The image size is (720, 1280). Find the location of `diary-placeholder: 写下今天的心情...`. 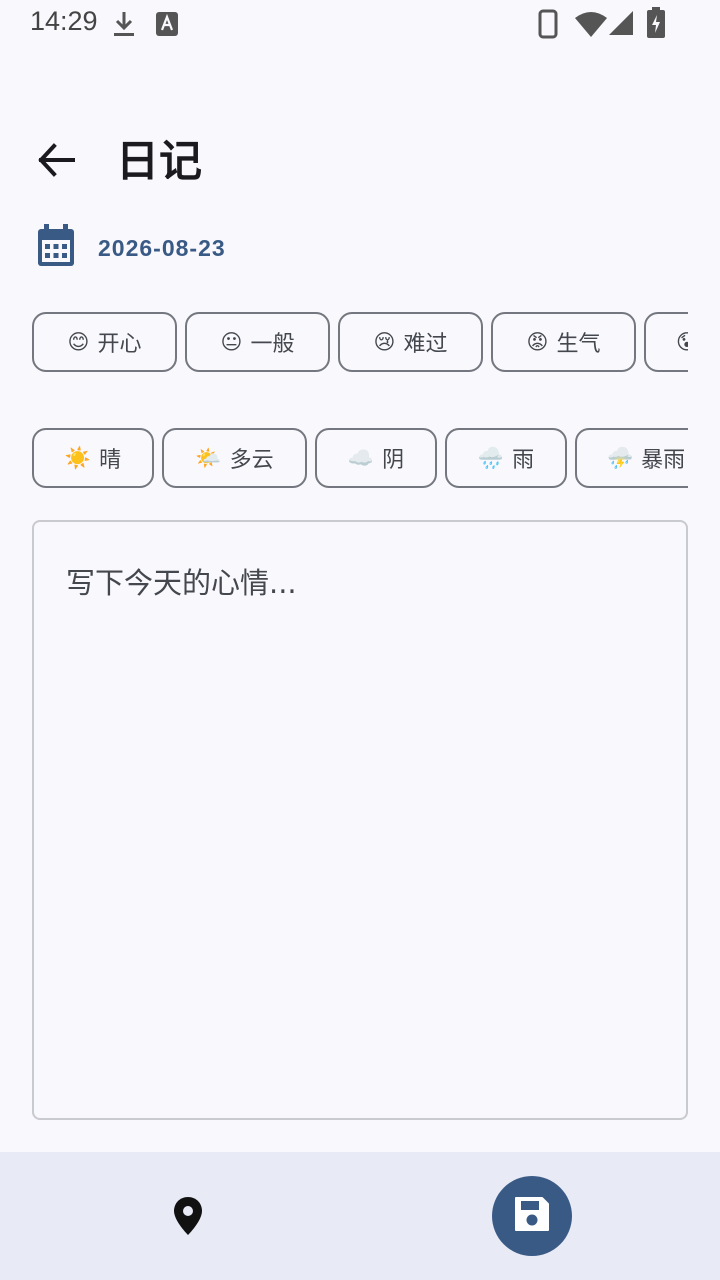

diary-placeholder: 写下今天的心情... is located at coordinates (181, 583).